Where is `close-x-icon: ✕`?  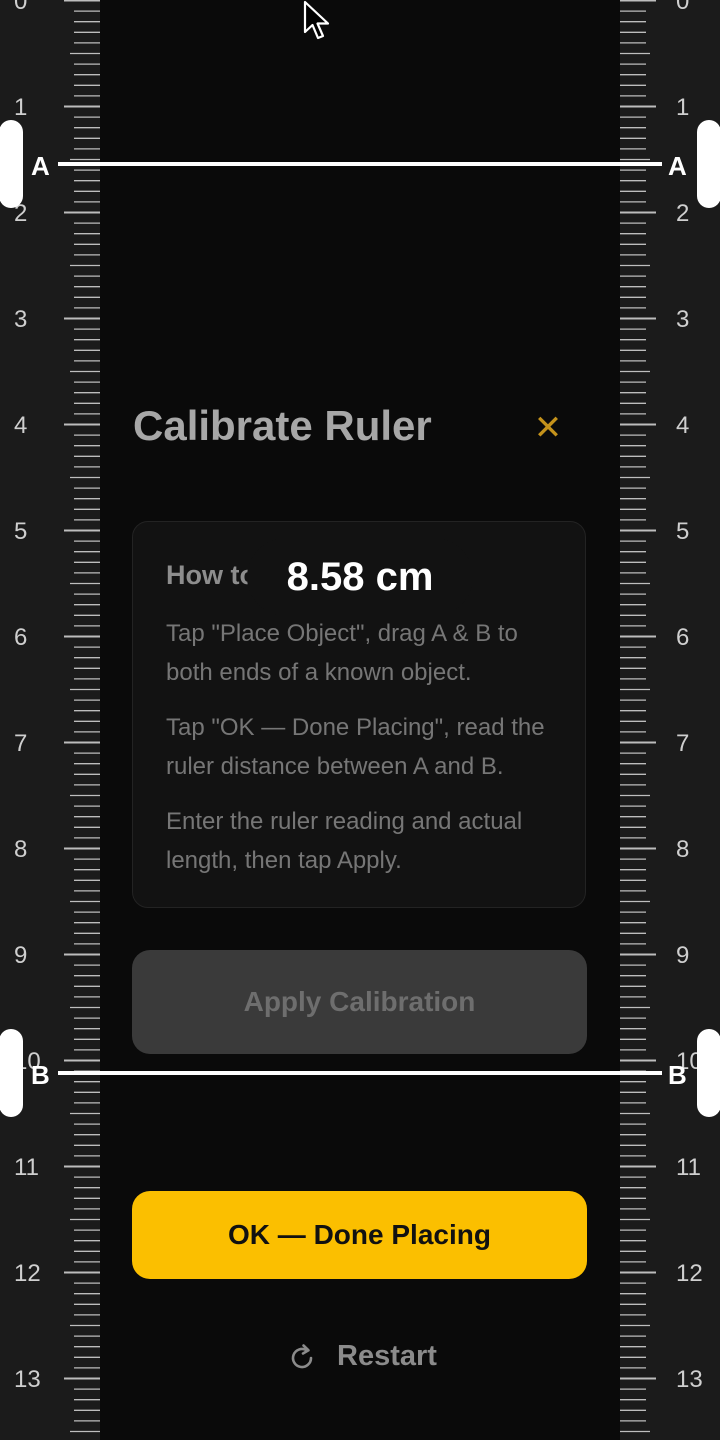
close-x-icon: ✕ is located at coordinates (548, 428).